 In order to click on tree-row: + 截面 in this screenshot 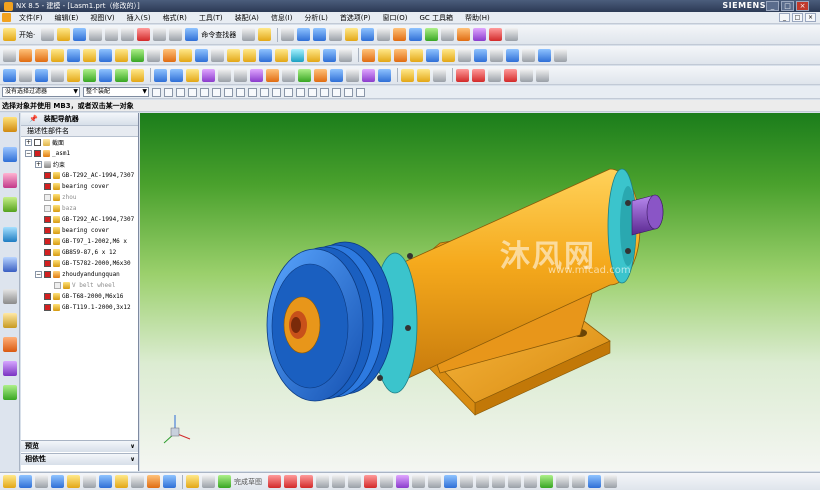, I will do `click(79, 142)`.